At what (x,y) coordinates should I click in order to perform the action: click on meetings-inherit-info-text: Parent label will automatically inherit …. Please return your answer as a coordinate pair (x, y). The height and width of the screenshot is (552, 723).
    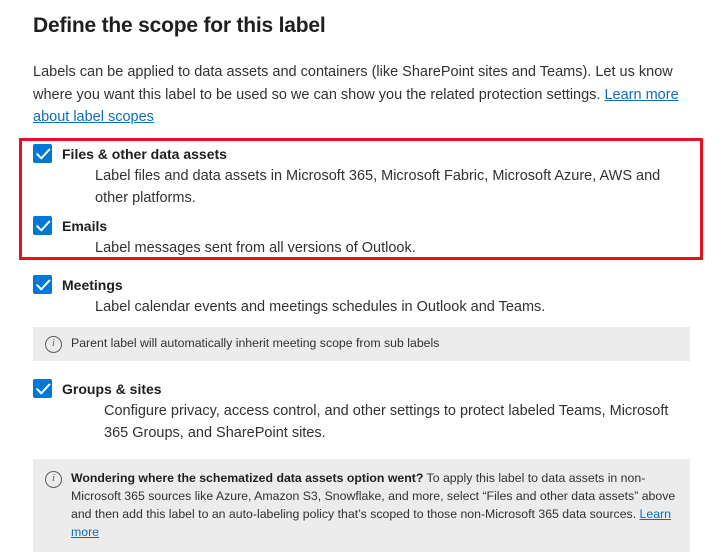
    Looking at the image, I should click on (255, 342).